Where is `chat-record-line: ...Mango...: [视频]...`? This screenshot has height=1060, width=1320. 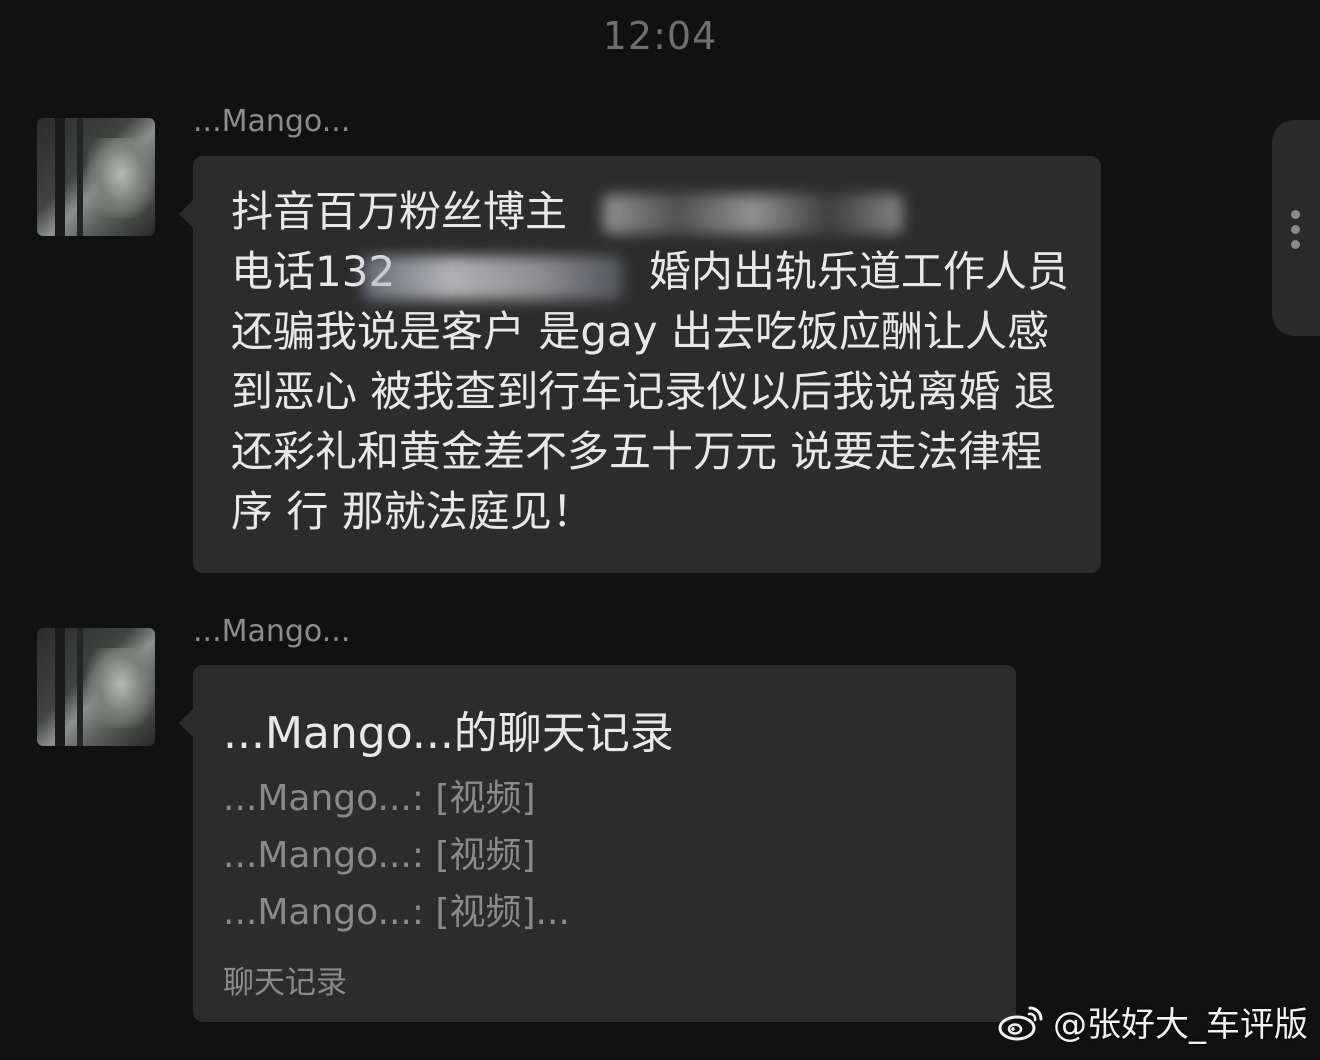
chat-record-line: ...Mango...: [视频]... is located at coordinates (396, 912).